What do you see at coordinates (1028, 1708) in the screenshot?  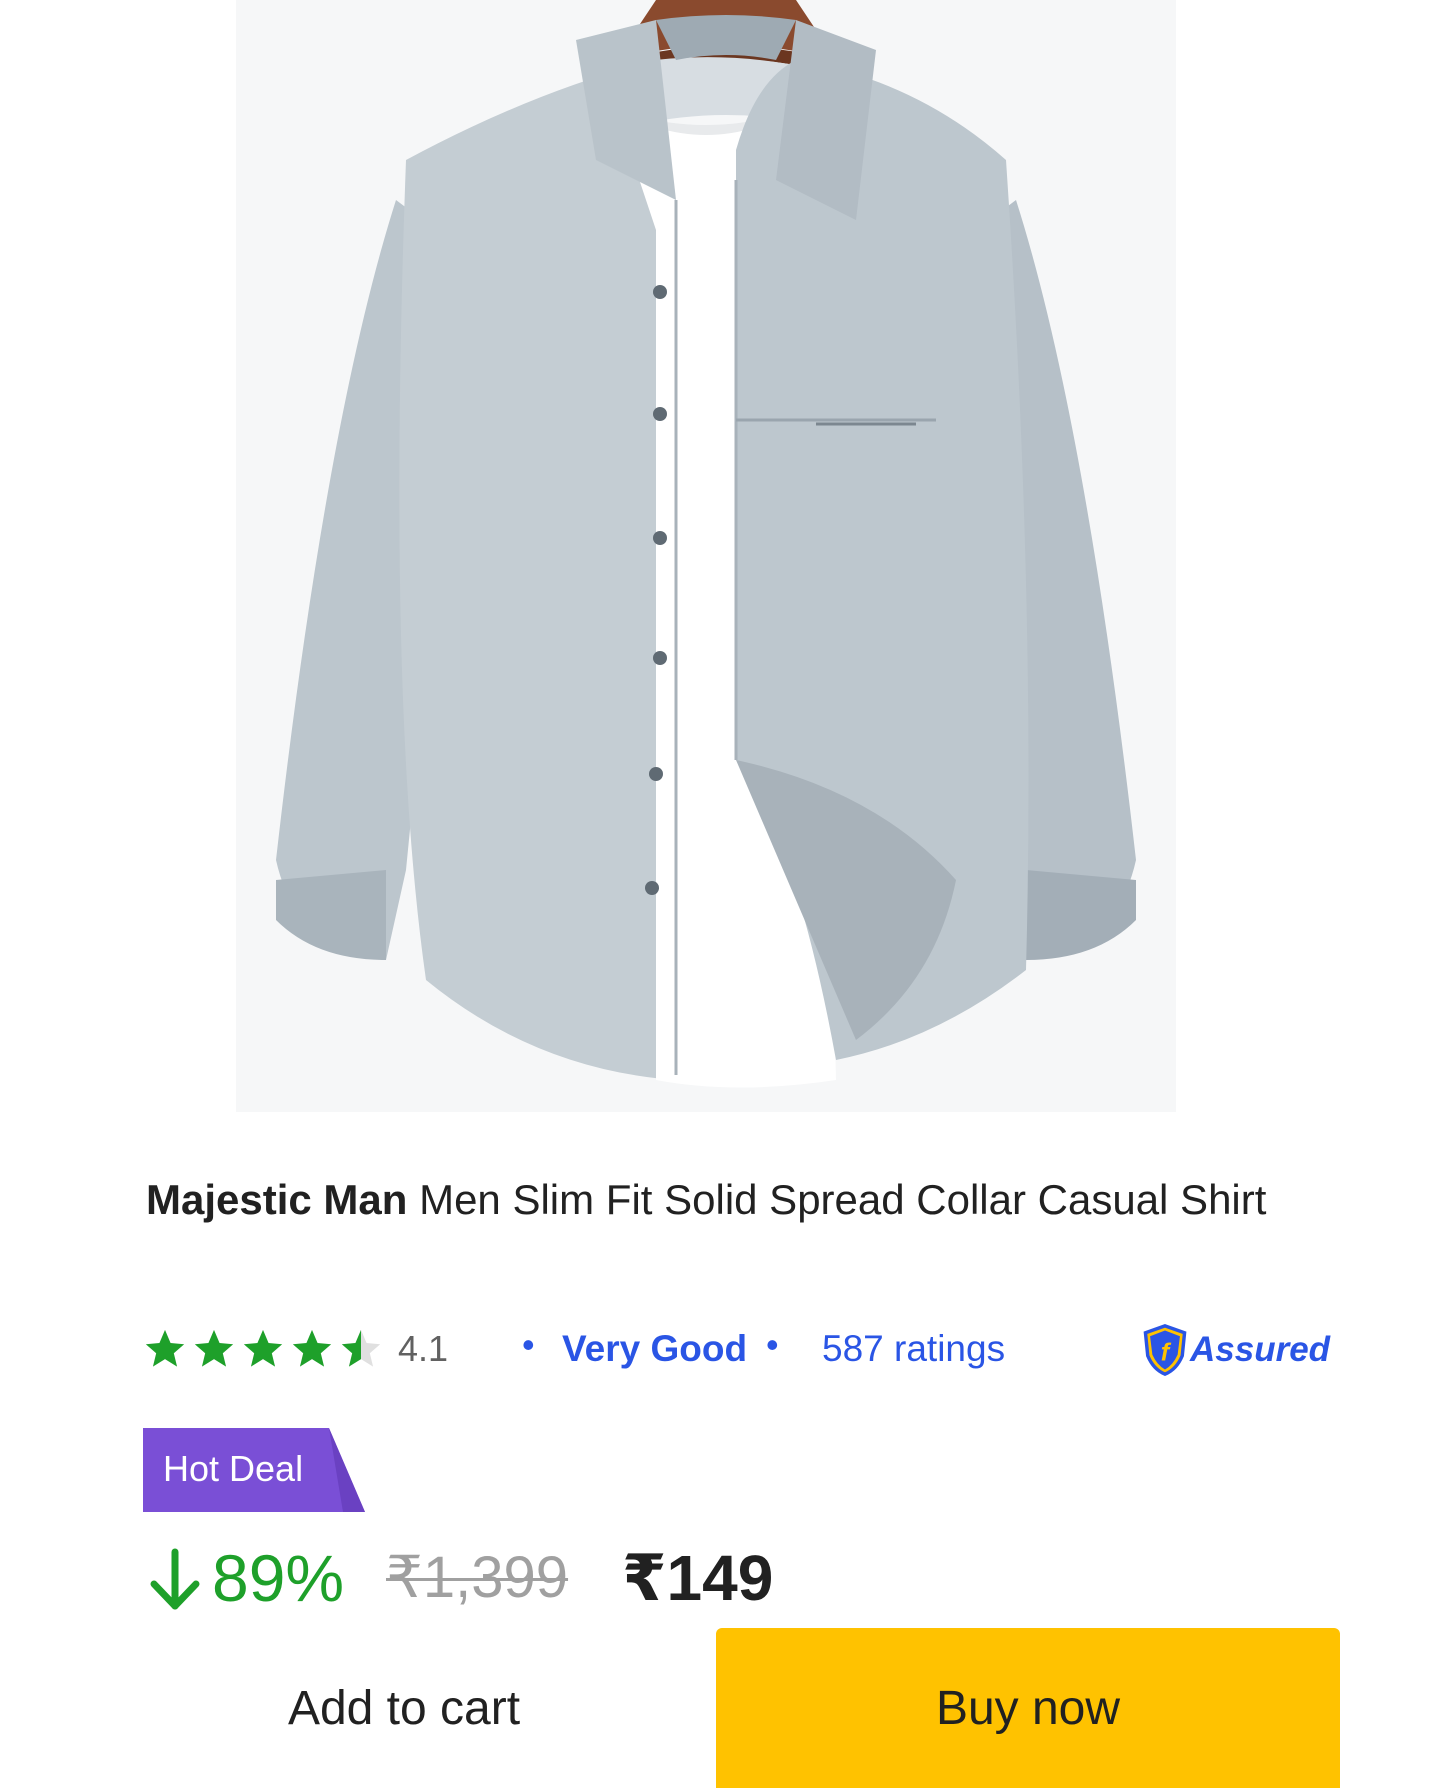 I see `buy-now-button: Buy now` at bounding box center [1028, 1708].